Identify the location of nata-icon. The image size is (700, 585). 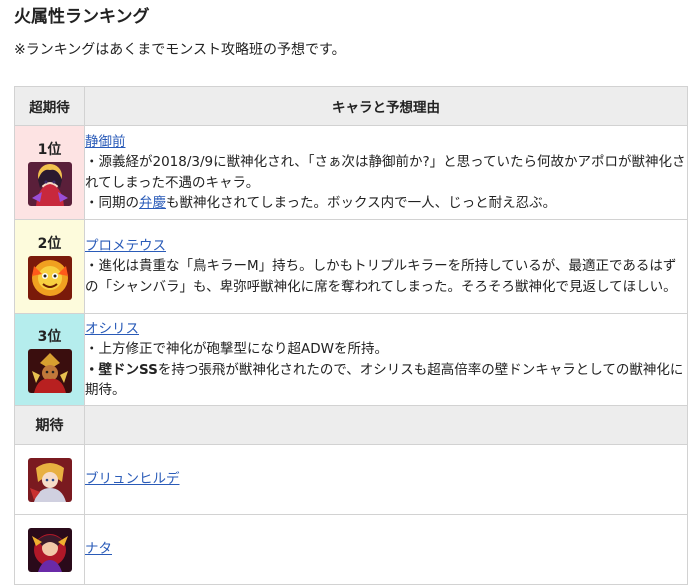
(49, 549).